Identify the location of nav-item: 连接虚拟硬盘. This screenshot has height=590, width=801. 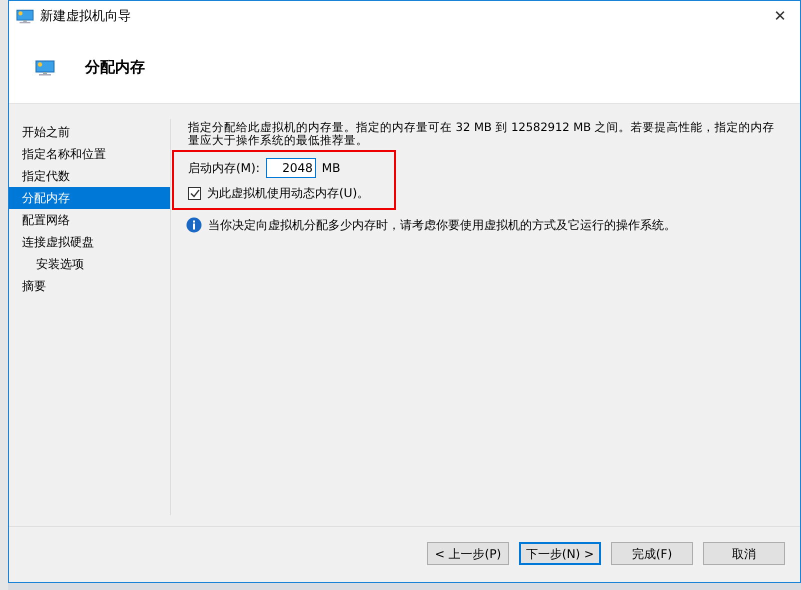
(89, 242).